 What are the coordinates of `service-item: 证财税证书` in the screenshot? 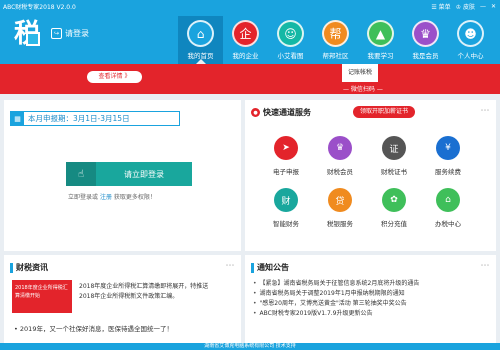 It's located at (394, 160).